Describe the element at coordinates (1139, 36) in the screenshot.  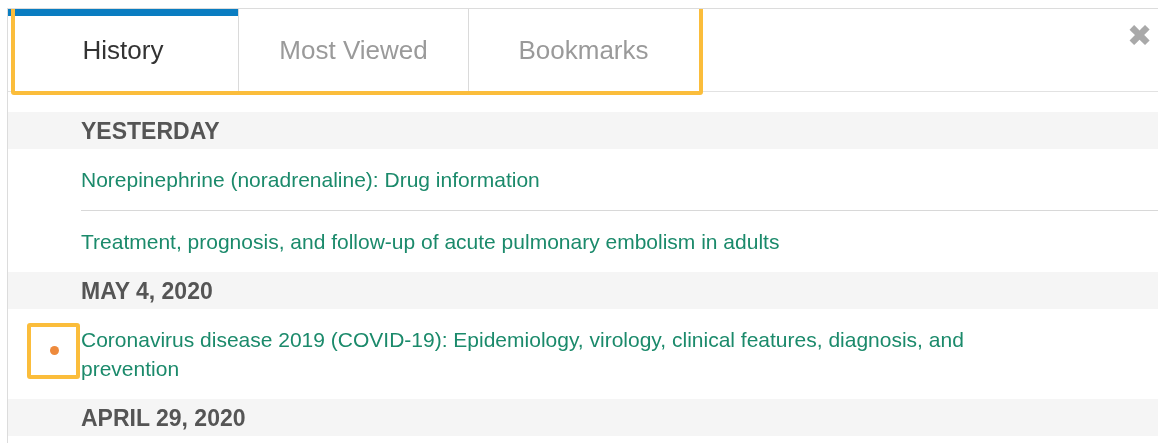
I see `close-button: ✖` at that location.